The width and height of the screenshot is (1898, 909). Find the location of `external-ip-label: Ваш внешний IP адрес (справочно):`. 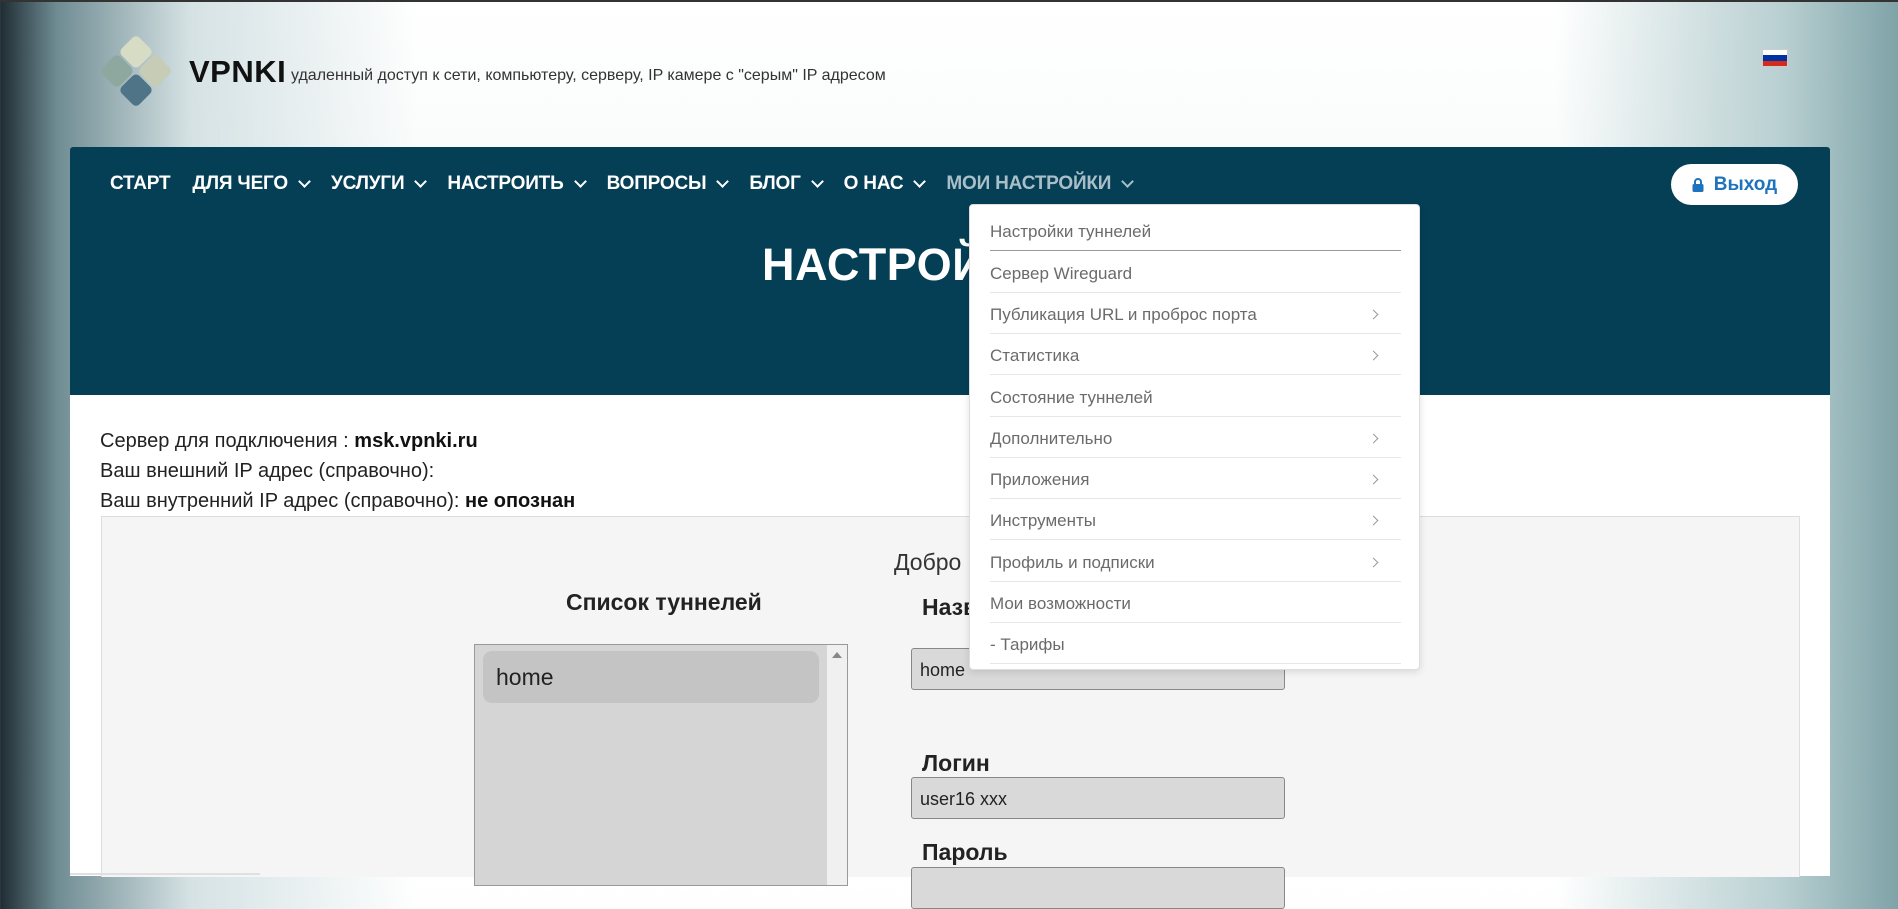

external-ip-label: Ваш внешний IP адрес (справочно): is located at coordinates (267, 471).